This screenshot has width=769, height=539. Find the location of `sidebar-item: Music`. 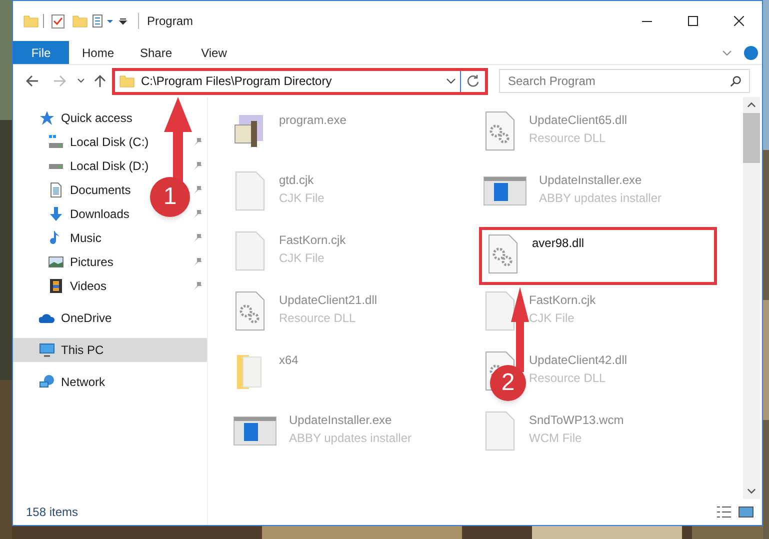

sidebar-item: Music is located at coordinates (60, 238).